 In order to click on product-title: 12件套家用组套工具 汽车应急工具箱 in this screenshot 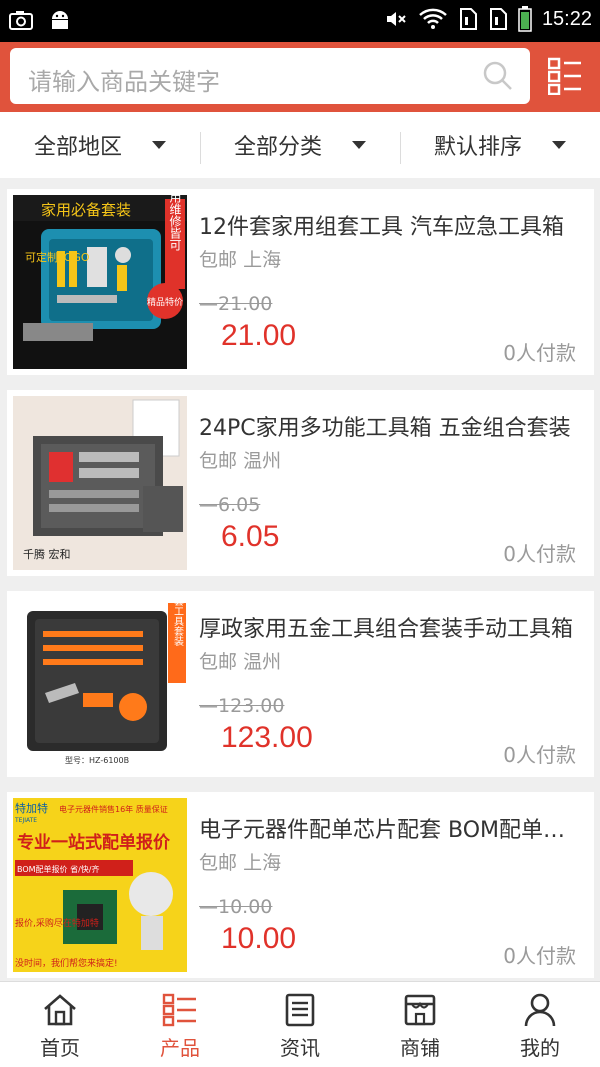, I will do `click(391, 225)`.